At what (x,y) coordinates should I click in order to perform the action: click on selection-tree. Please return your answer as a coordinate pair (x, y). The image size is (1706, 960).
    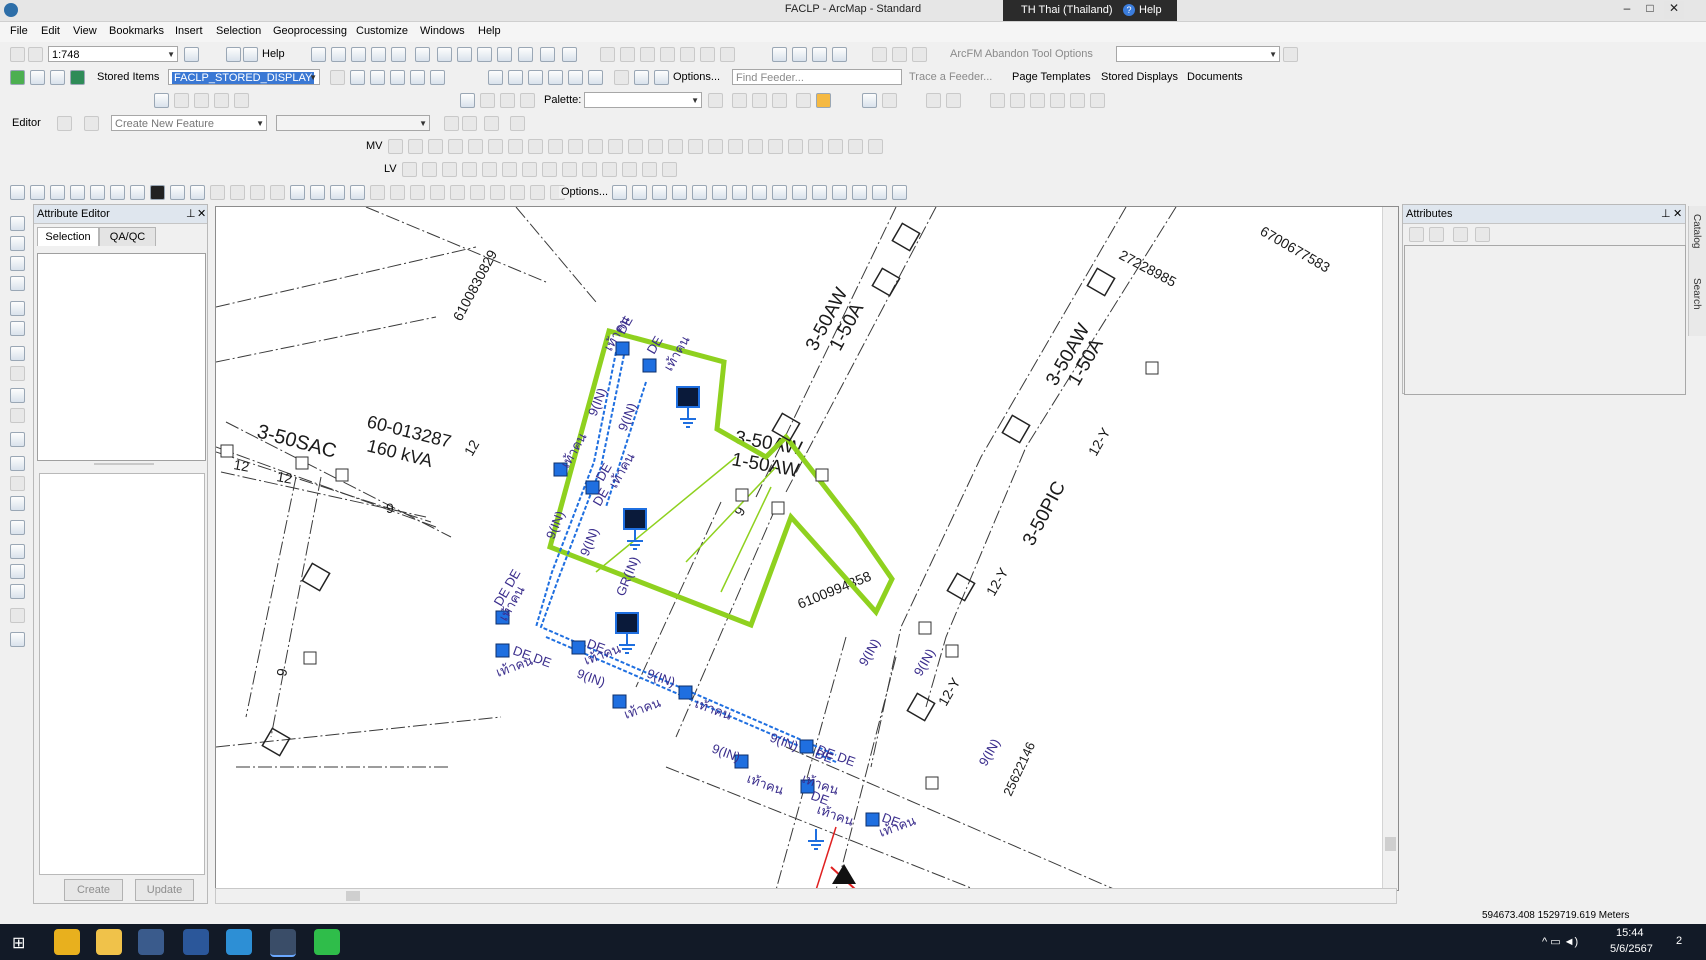
    Looking at the image, I should click on (121, 357).